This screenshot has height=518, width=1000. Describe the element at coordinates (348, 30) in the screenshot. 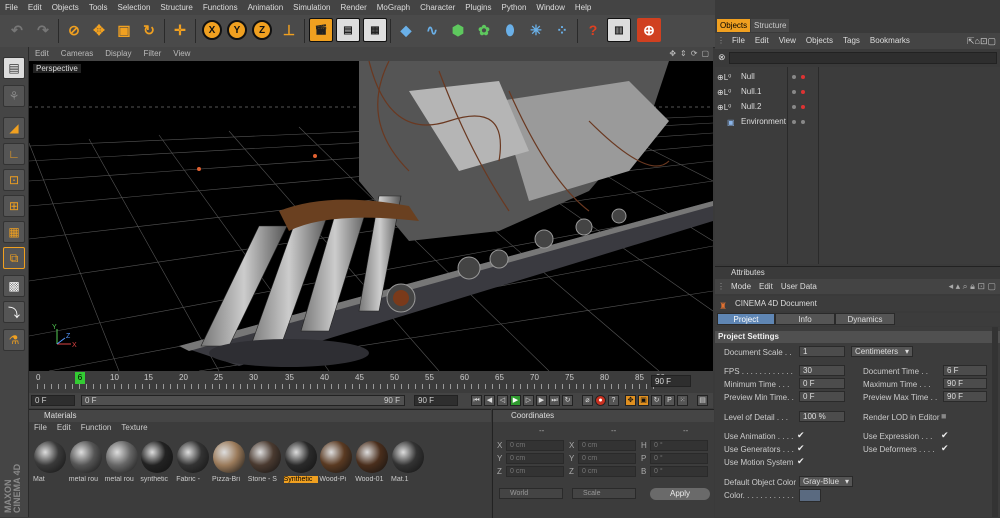

I see `render-picture-viewer-icon: ▤` at that location.